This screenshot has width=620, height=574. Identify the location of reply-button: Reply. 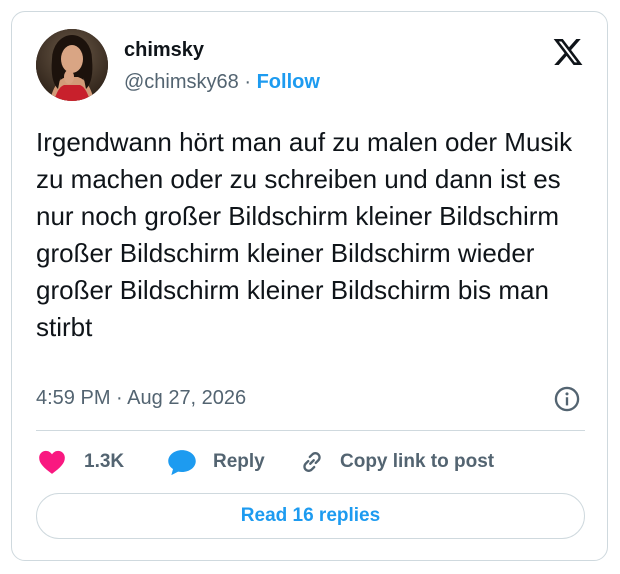
(216, 462).